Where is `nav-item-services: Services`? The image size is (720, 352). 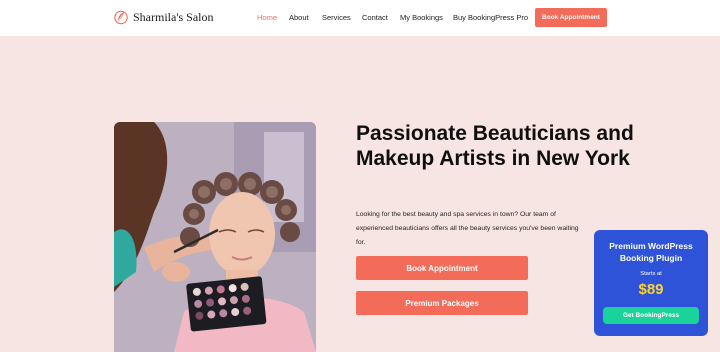
nav-item-services: Services is located at coordinates (336, 17).